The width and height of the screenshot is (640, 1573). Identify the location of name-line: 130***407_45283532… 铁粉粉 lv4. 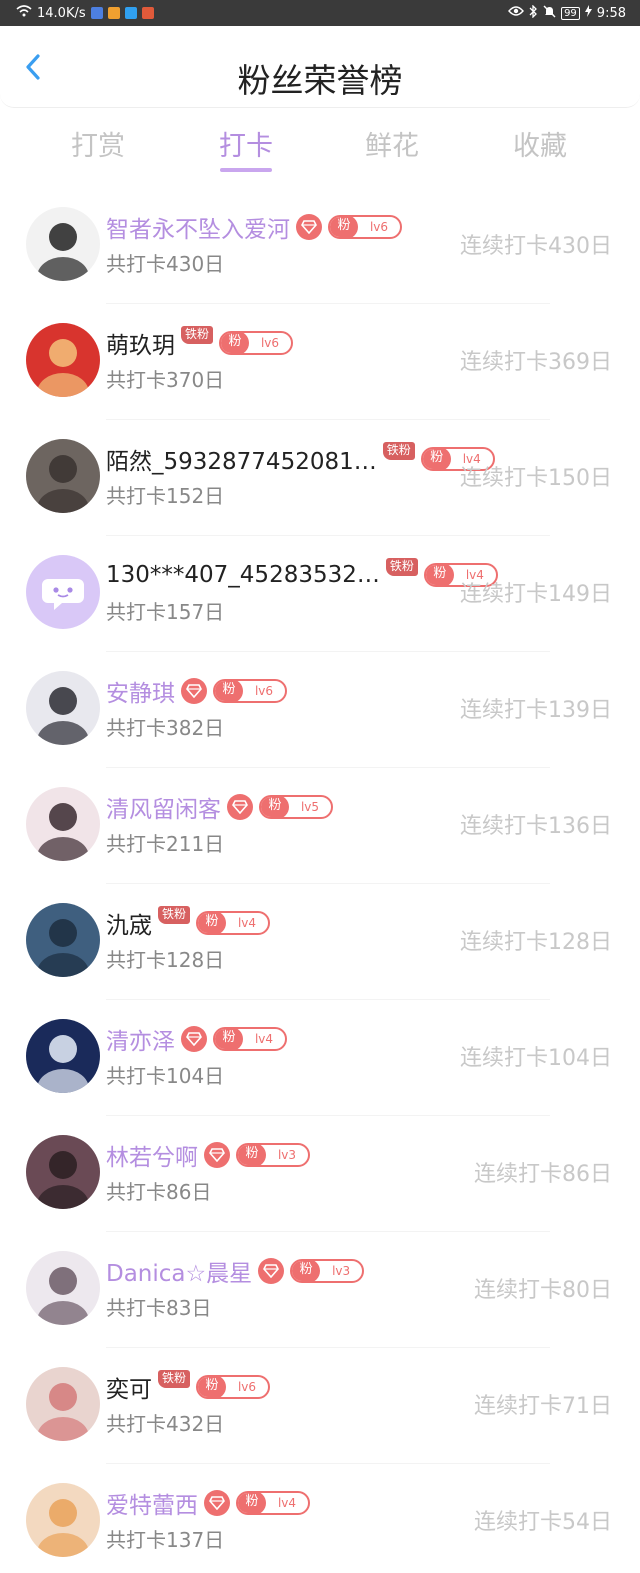
(302, 575).